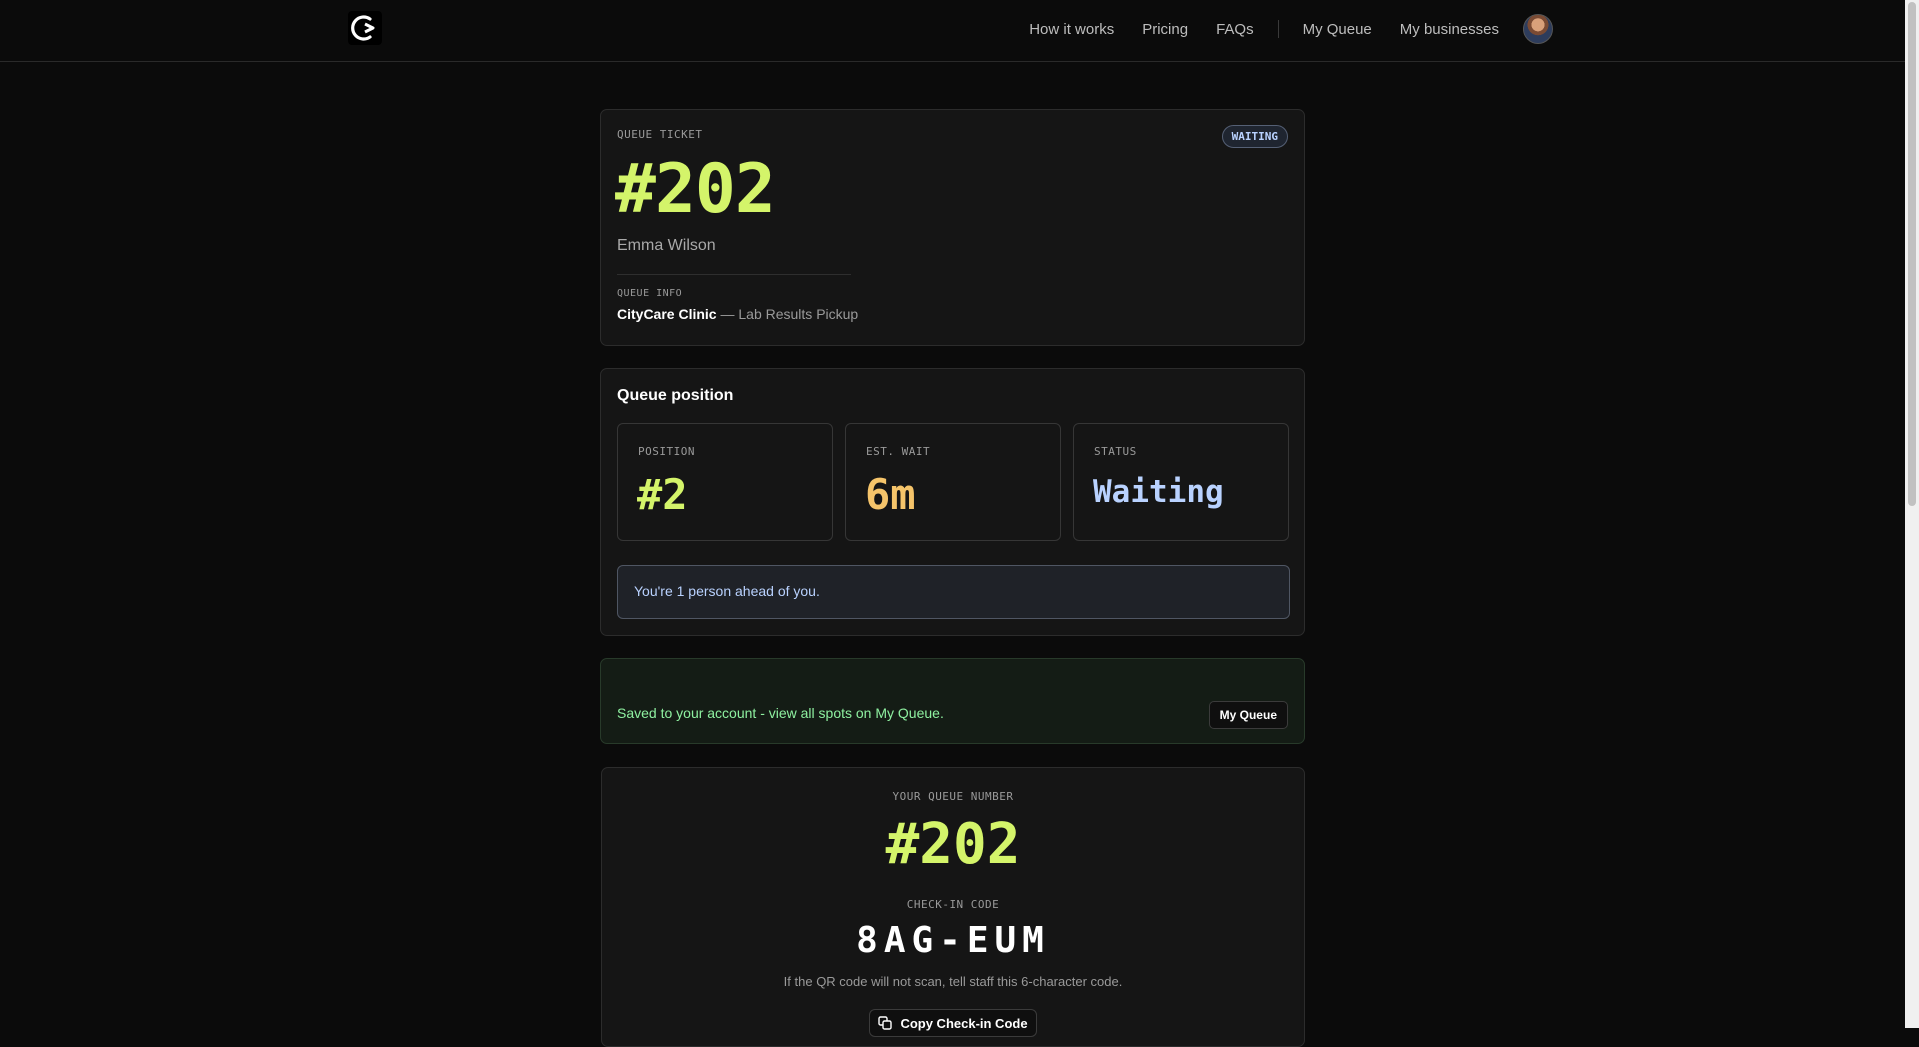 The image size is (1919, 1047). I want to click on copy-button-label: Copy Check-in Code, so click(964, 1023).